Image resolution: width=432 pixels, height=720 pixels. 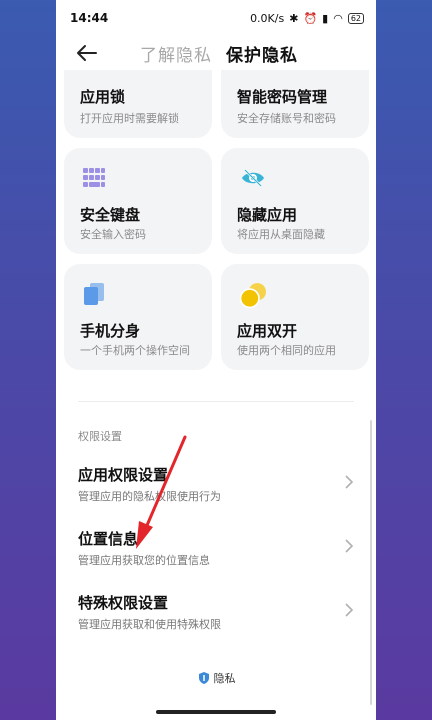 I want to click on footer-label: 隐私, so click(x=224, y=678).